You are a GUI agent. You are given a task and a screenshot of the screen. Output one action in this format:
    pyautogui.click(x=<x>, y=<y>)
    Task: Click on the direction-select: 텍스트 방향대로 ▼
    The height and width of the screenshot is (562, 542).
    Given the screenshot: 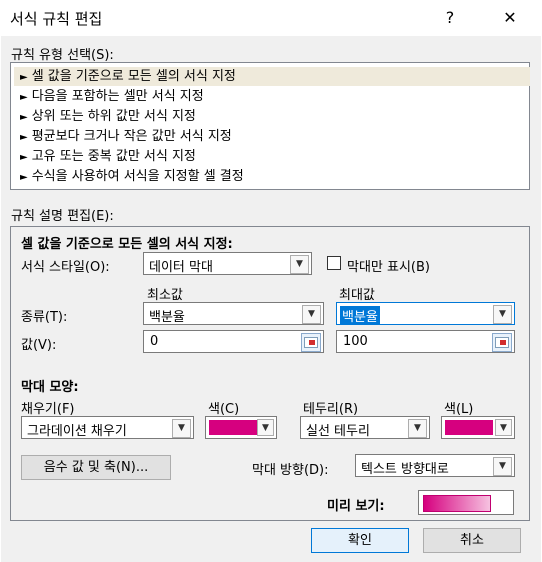 What is the action you would take?
    pyautogui.click(x=435, y=465)
    